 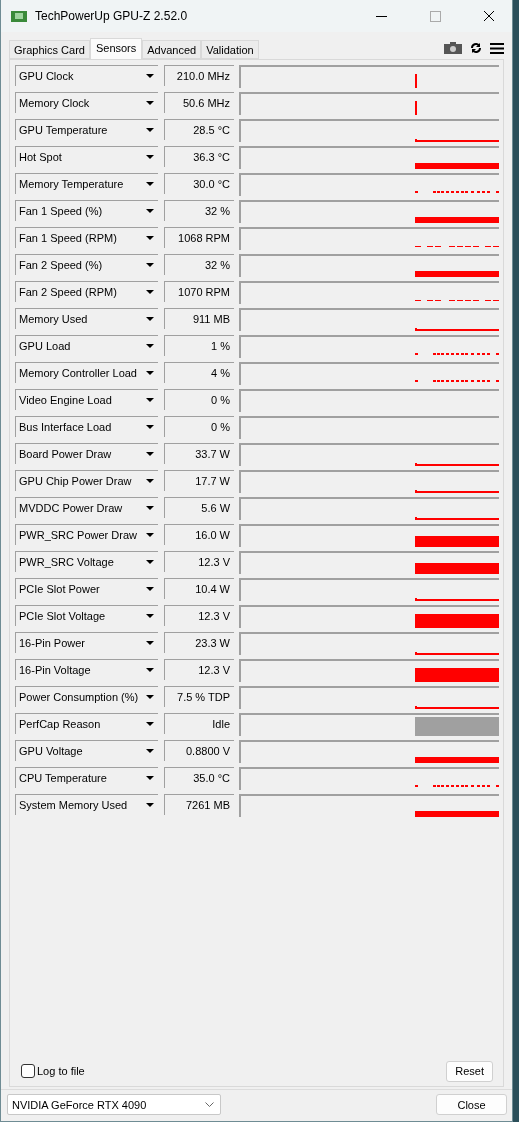 What do you see at coordinates (87, 264) in the screenshot?
I see `sensor-dropdown: Fan 2 Speed (%)` at bounding box center [87, 264].